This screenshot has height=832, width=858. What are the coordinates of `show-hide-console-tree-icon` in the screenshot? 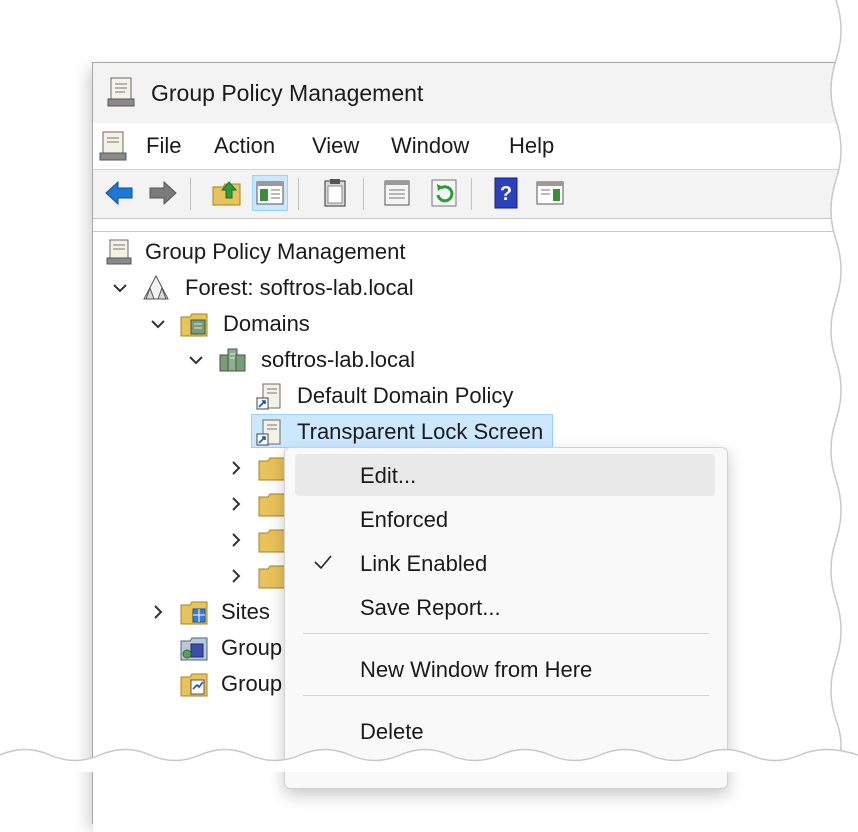 It's located at (270, 193).